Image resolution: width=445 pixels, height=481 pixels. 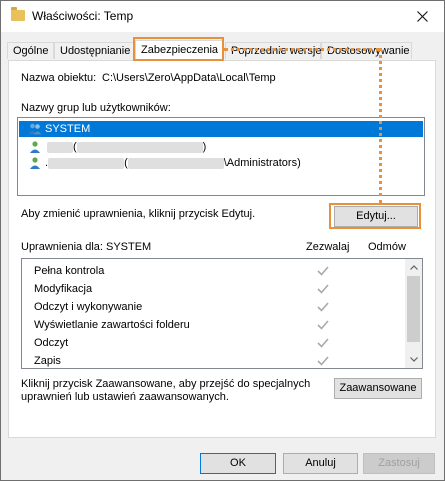 I want to click on ok-button: OK, so click(x=238, y=463).